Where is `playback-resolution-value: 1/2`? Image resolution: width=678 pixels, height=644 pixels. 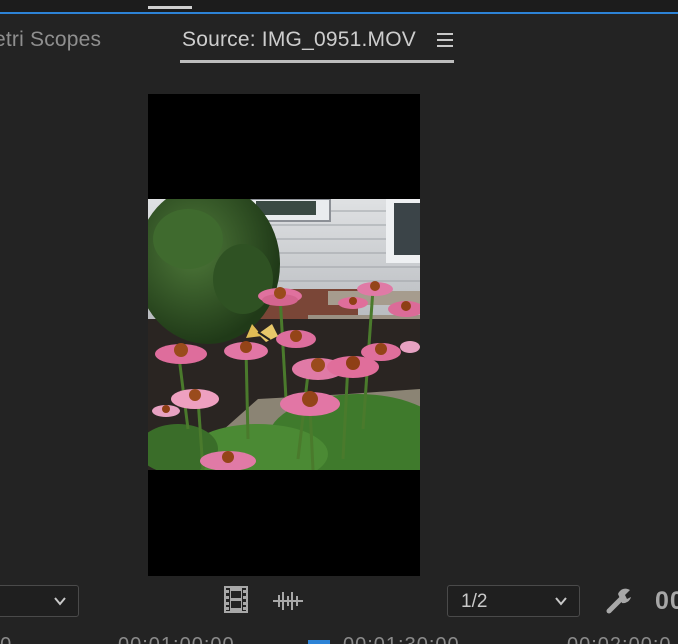 playback-resolution-value: 1/2 is located at coordinates (474, 601).